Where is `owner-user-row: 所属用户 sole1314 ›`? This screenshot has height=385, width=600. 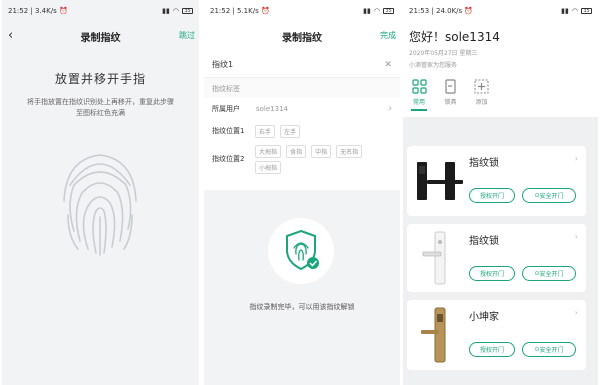 owner-user-row: 所属用户 sole1314 › is located at coordinates (302, 109).